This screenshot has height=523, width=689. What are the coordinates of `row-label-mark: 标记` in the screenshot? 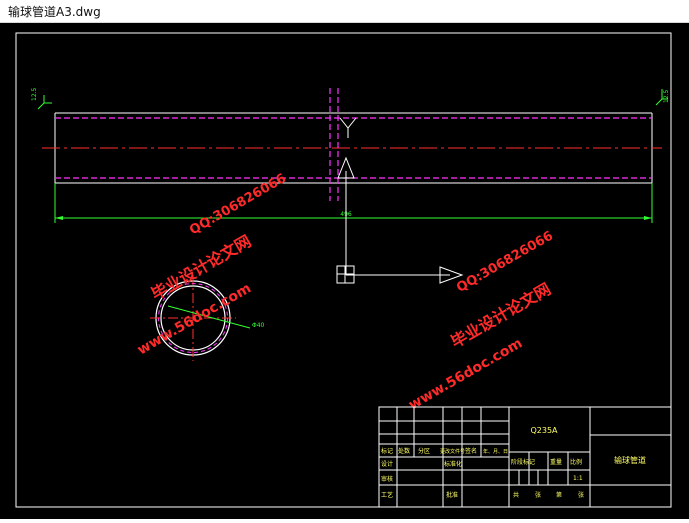 It's located at (387, 451).